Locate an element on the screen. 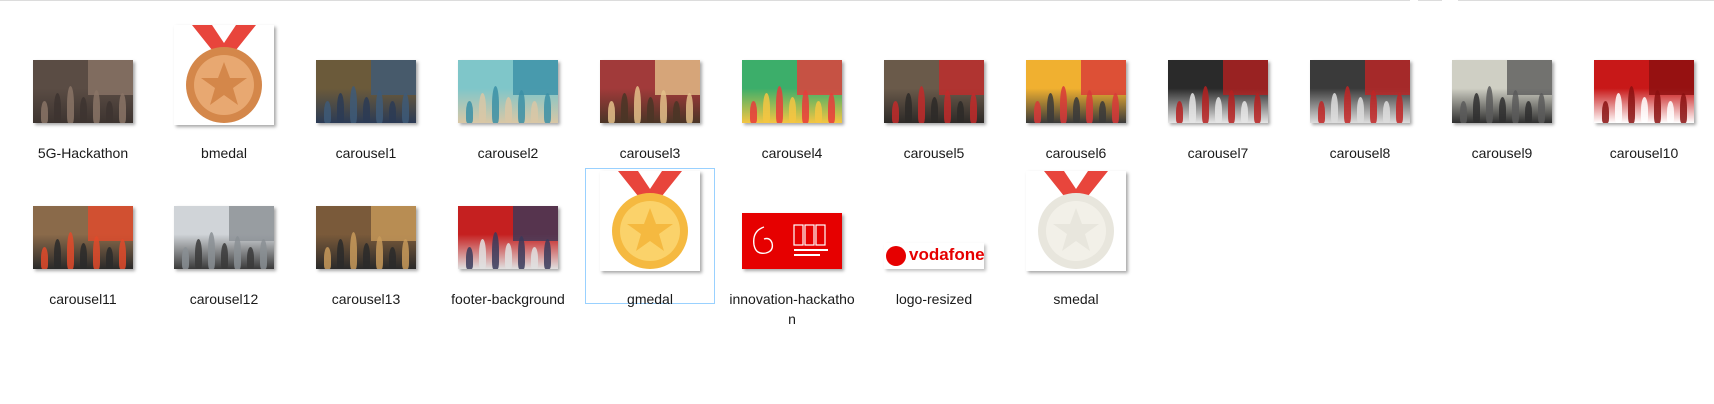 This screenshot has height=404, width=1714. file-item-carousel8: carousel8 is located at coordinates (1360, 91).